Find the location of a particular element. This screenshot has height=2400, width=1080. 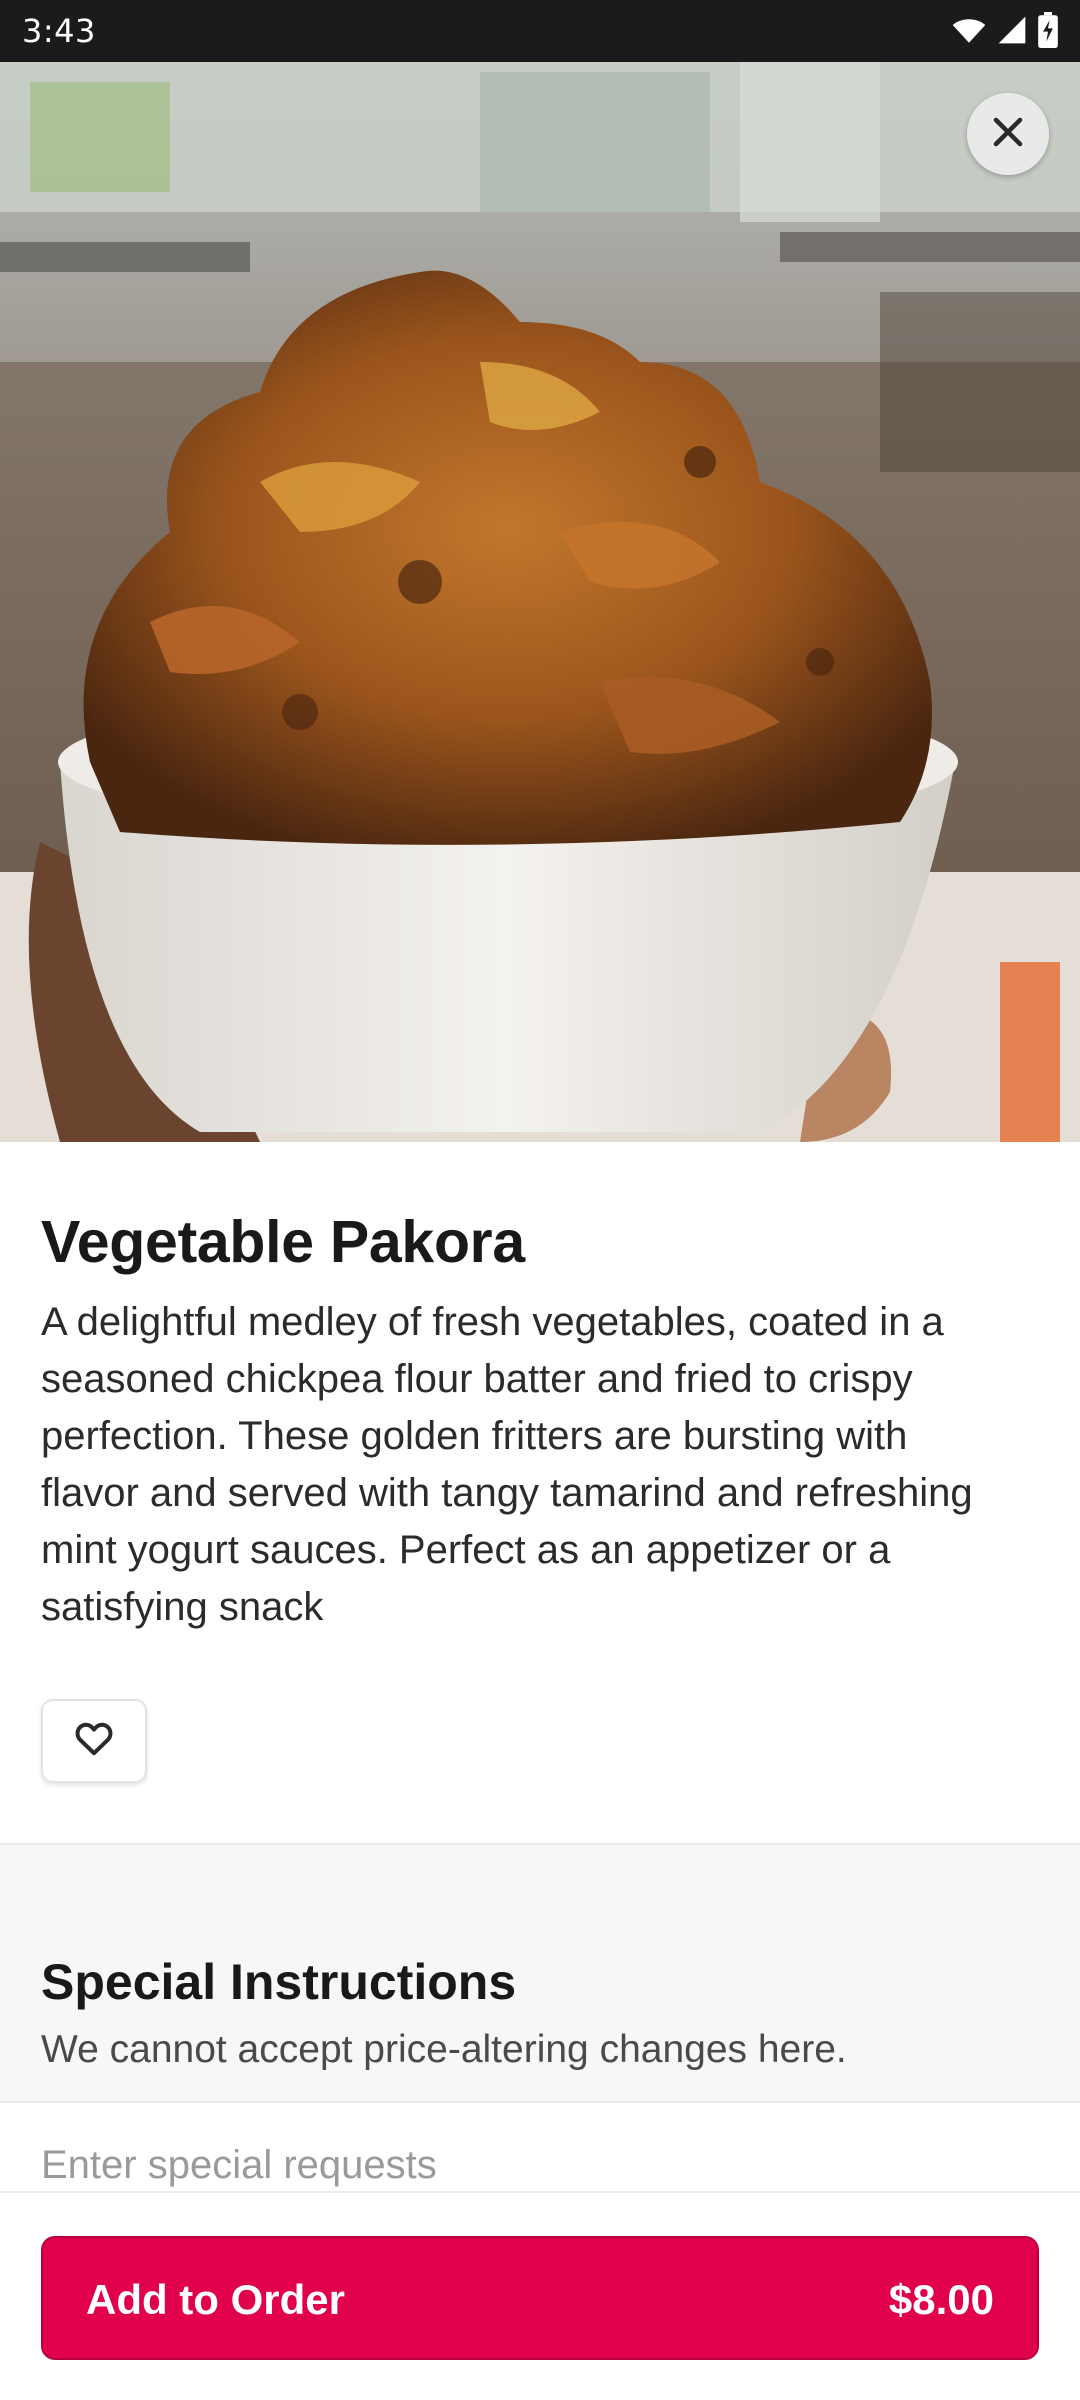

item-title: Vegetable Pakora is located at coordinates (283, 1242).